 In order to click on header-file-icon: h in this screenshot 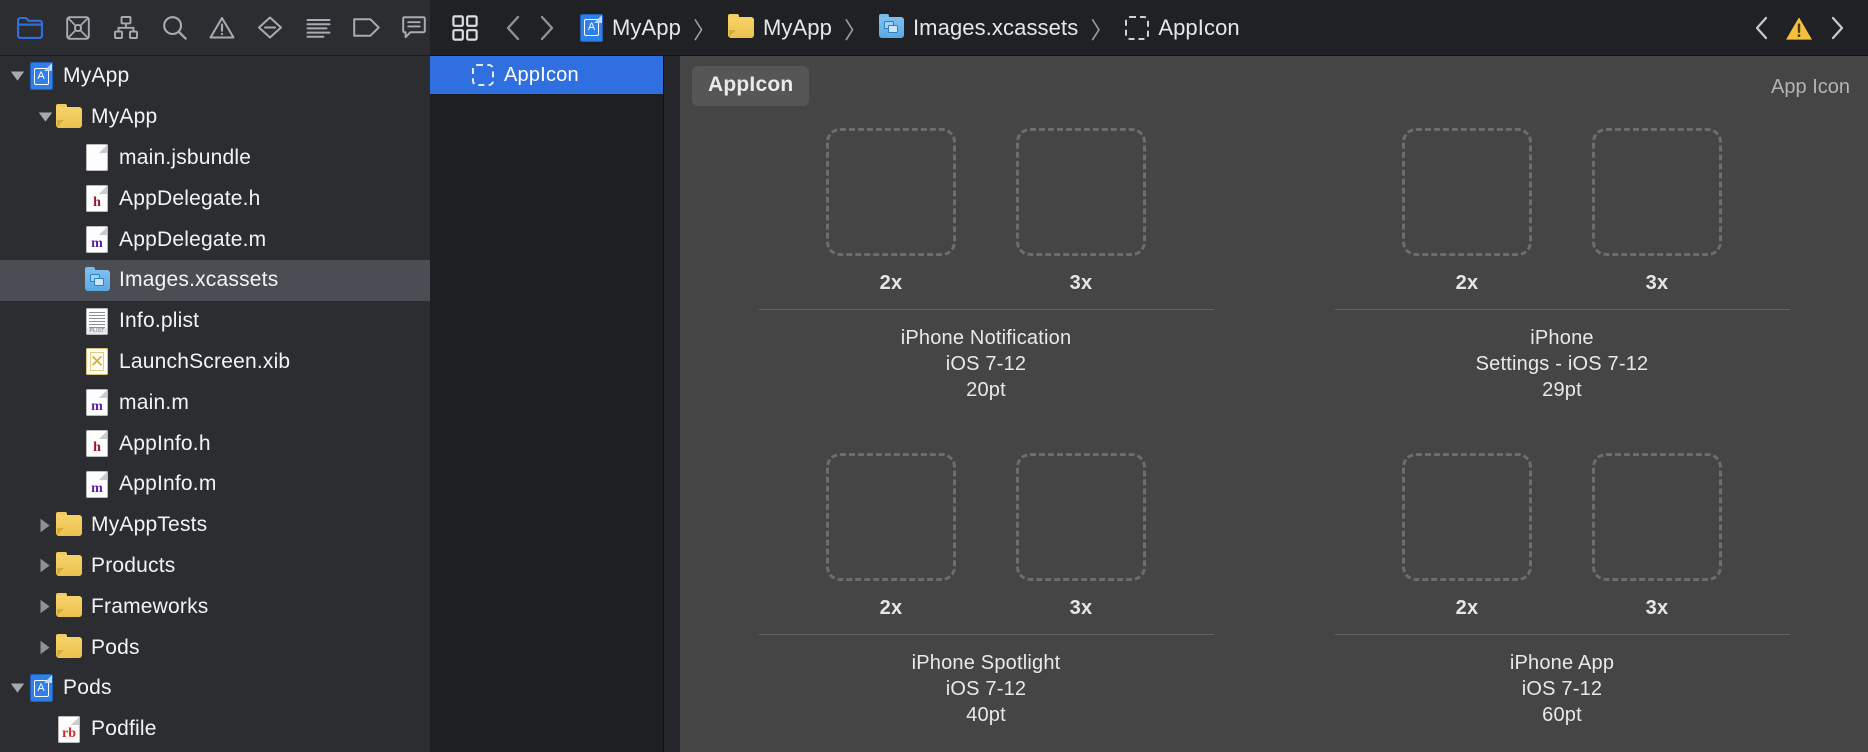, I will do `click(97, 444)`.